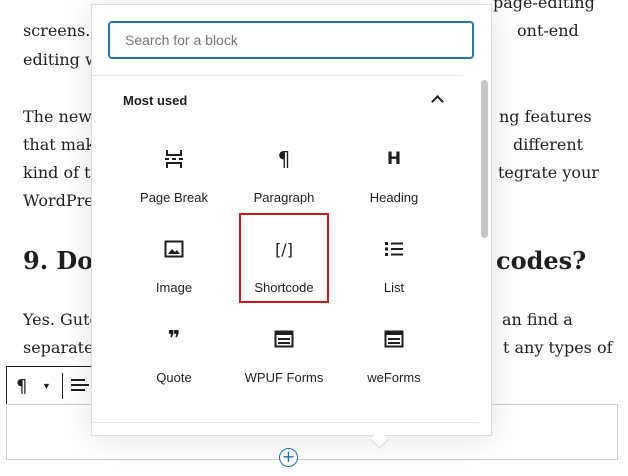 The width and height of the screenshot is (628, 476). Describe the element at coordinates (174, 377) in the screenshot. I see `block-label: Quote` at that location.